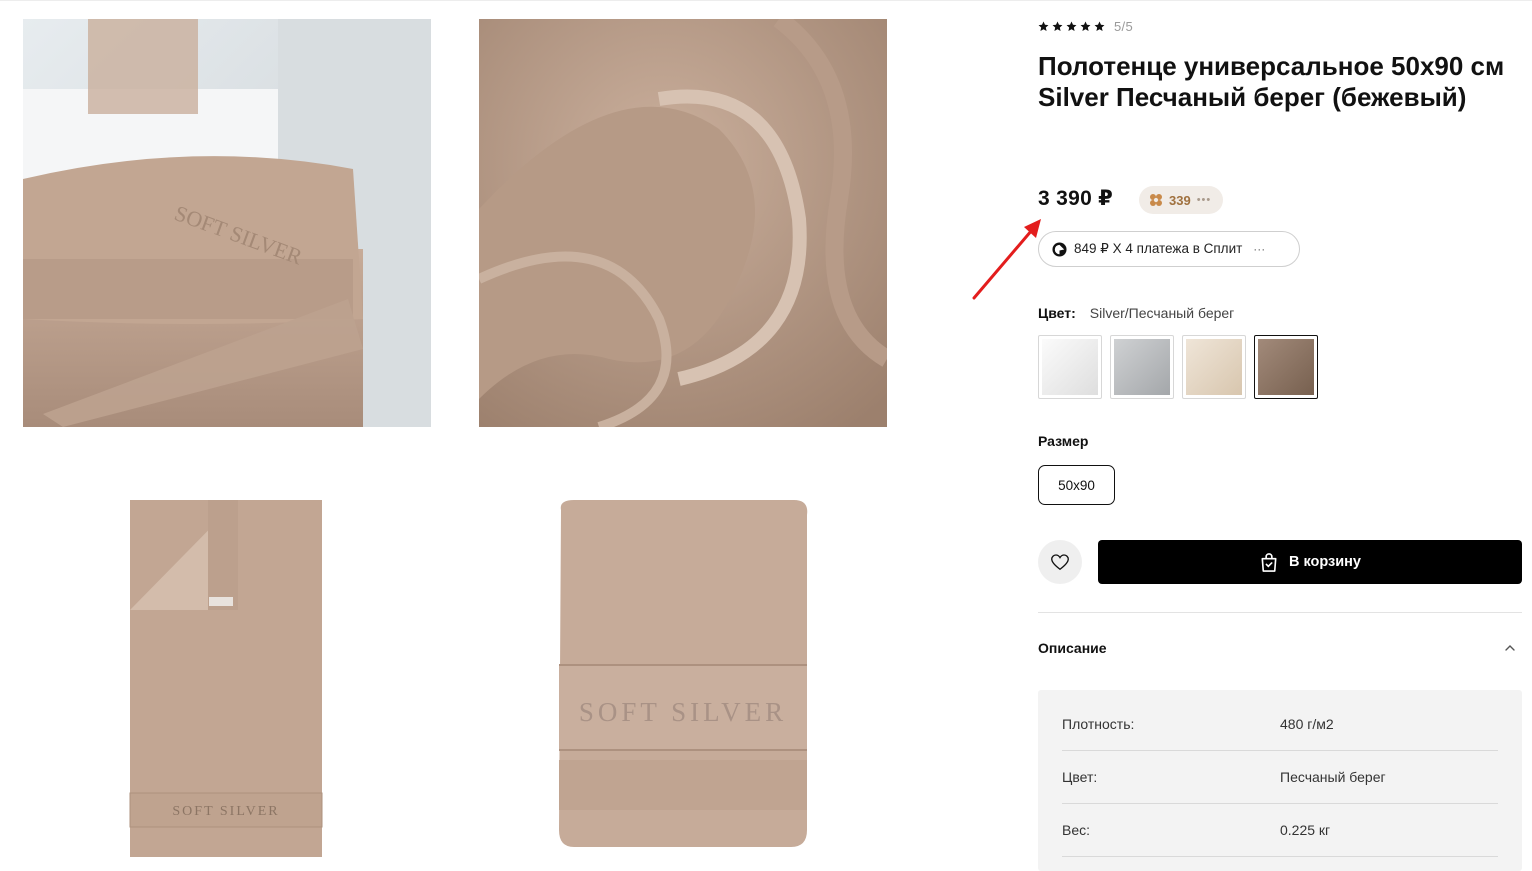 The image size is (1532, 871). I want to click on color-value: Silver/Песчаный берег, so click(1162, 313).